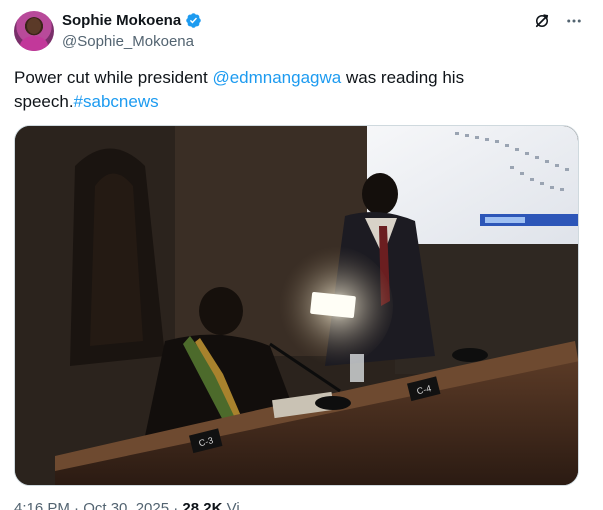 Image resolution: width=603 pixels, height=510 pixels. Describe the element at coordinates (202, 505) in the screenshot. I see `views-count: 28.2K` at that location.